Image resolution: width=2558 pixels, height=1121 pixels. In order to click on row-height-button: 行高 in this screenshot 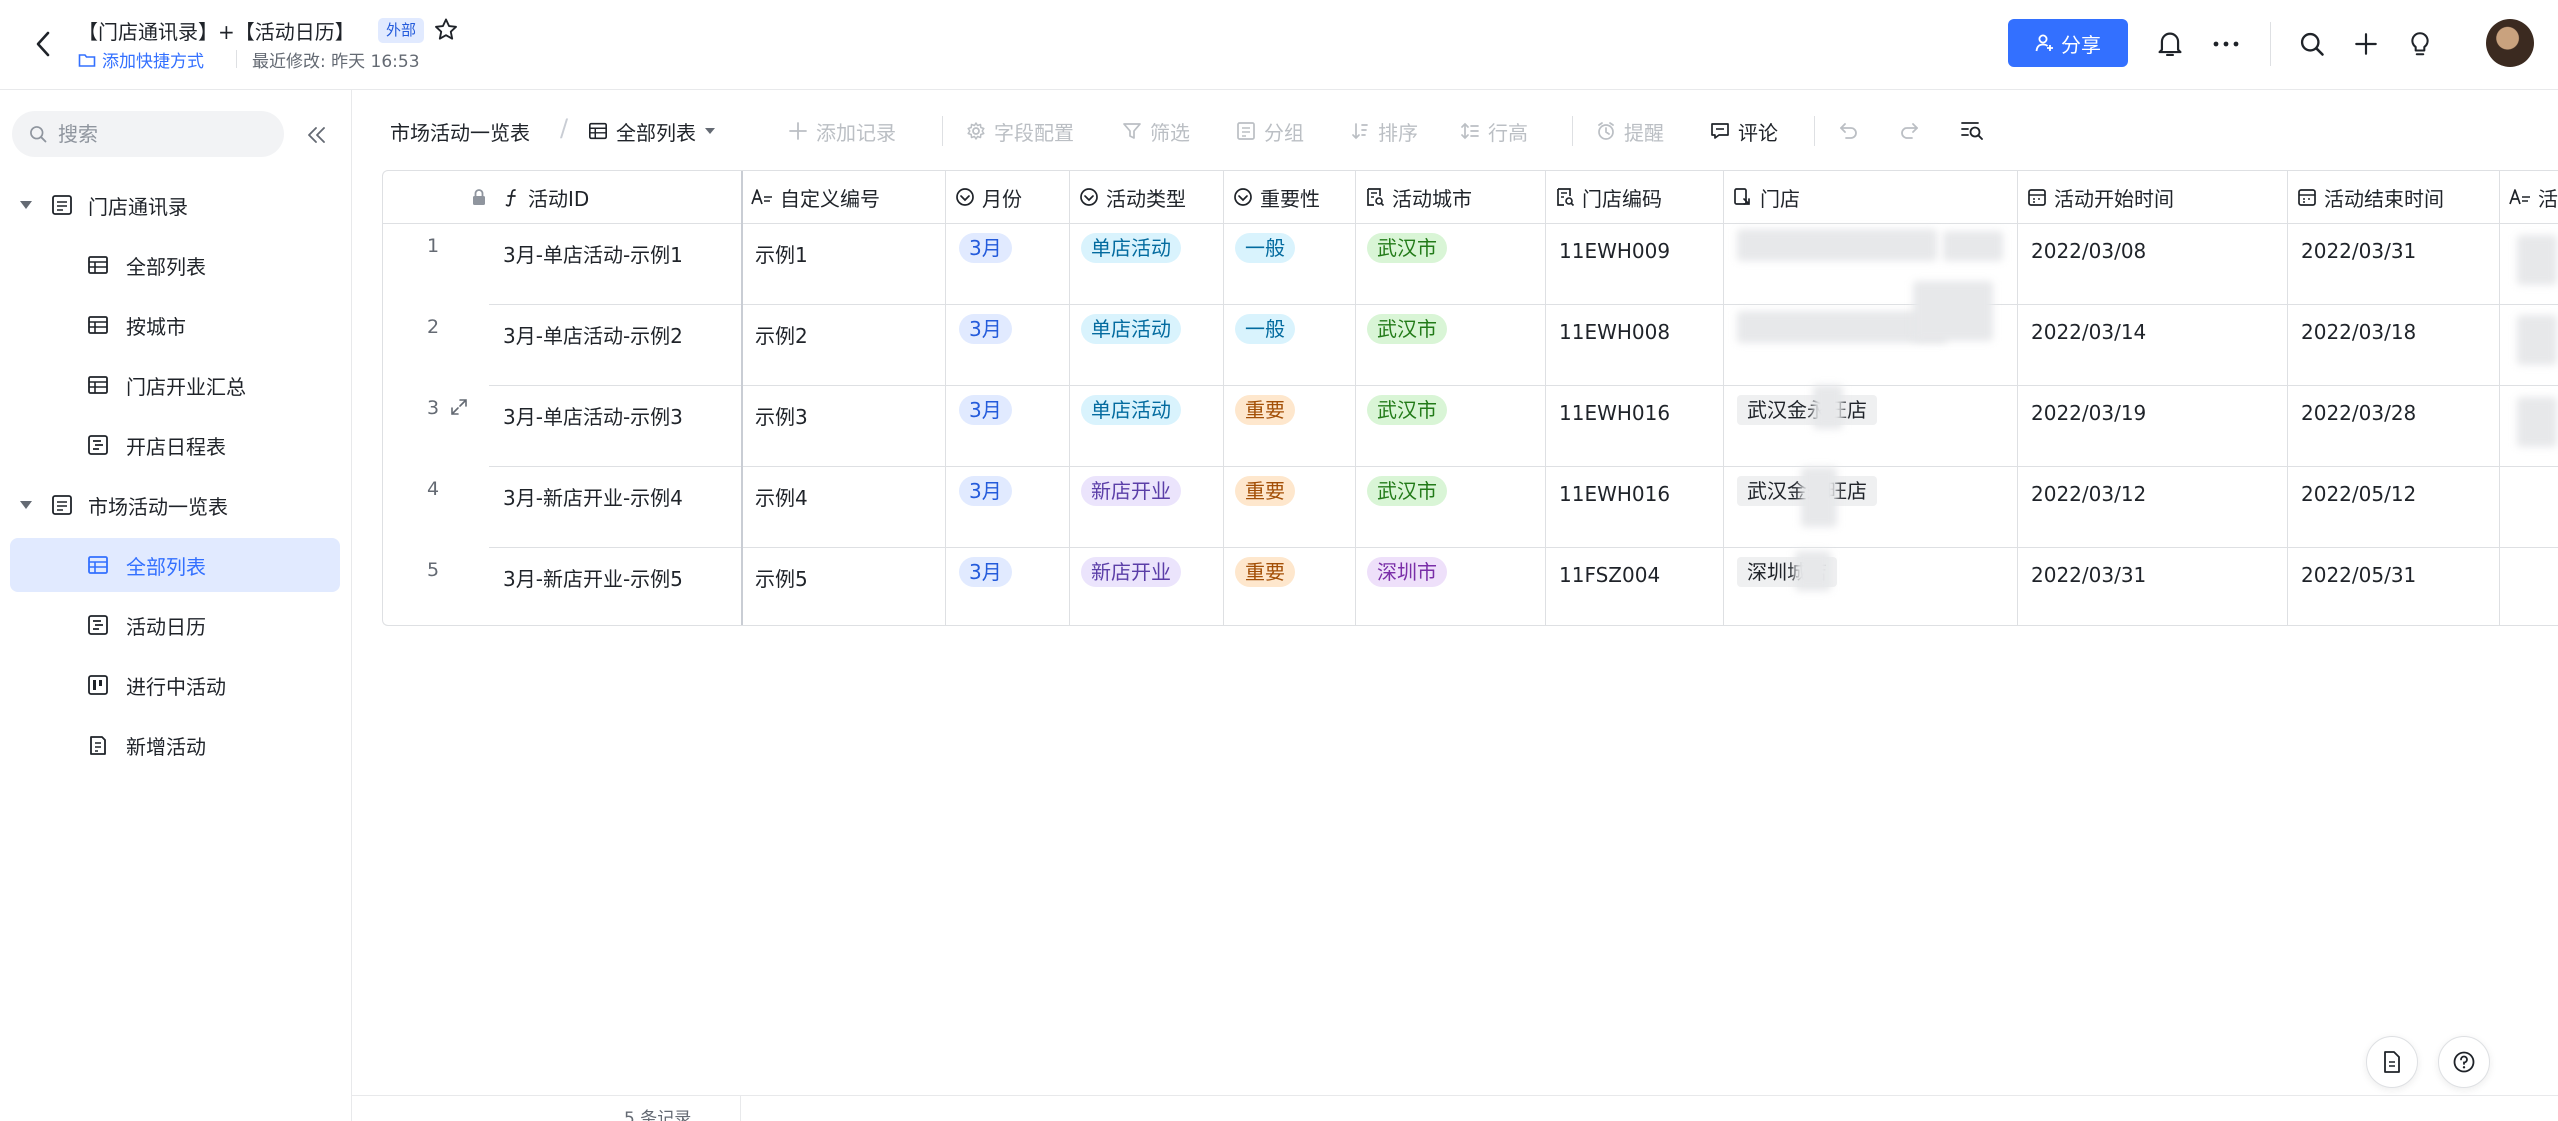, I will do `click(1494, 131)`.